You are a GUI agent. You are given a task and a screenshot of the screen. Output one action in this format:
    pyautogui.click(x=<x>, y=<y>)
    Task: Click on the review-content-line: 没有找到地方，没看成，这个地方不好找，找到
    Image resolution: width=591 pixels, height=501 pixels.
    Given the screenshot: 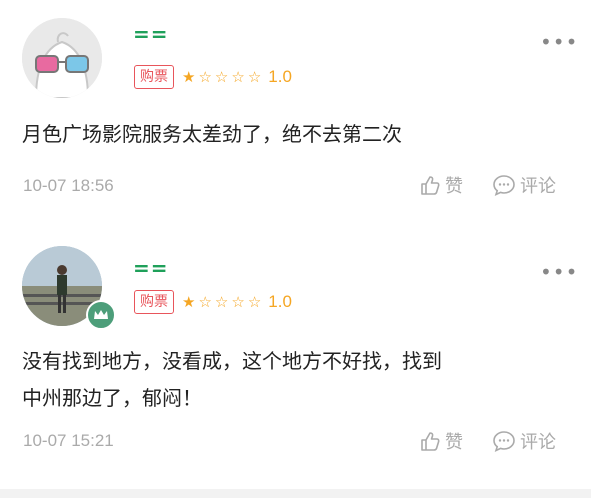 What is the action you would take?
    pyautogui.click(x=232, y=361)
    